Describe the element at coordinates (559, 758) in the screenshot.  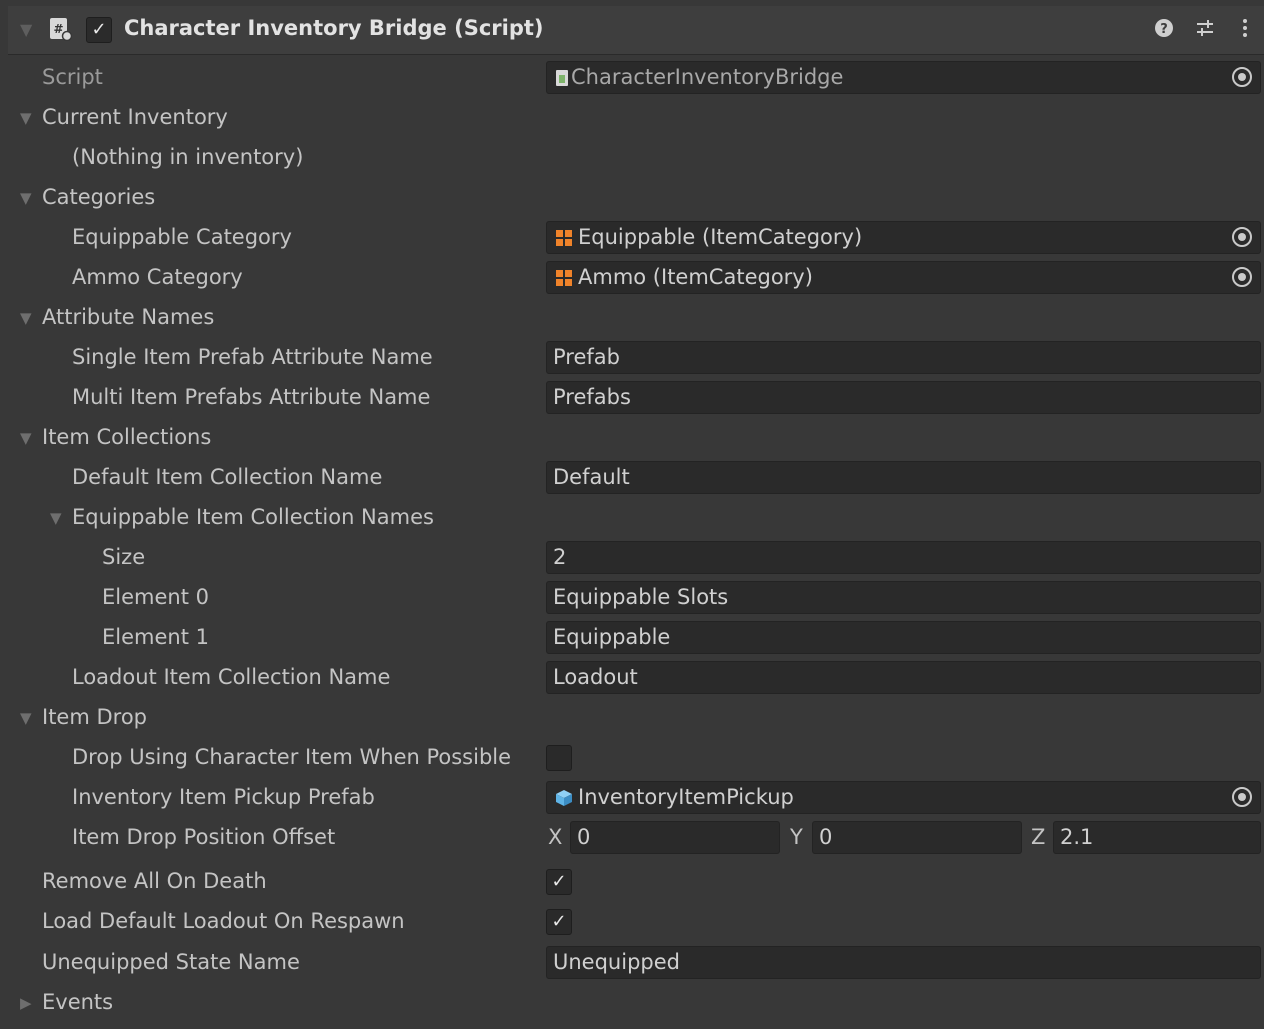
I see `drop-using-character-item-checkbox` at that location.